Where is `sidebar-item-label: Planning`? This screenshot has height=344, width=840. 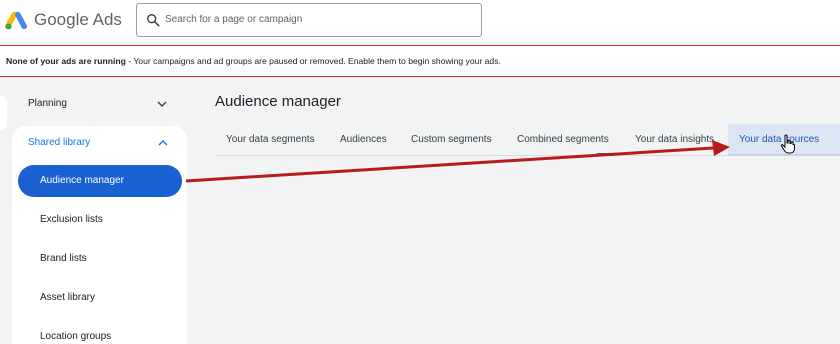 sidebar-item-label: Planning is located at coordinates (47, 103).